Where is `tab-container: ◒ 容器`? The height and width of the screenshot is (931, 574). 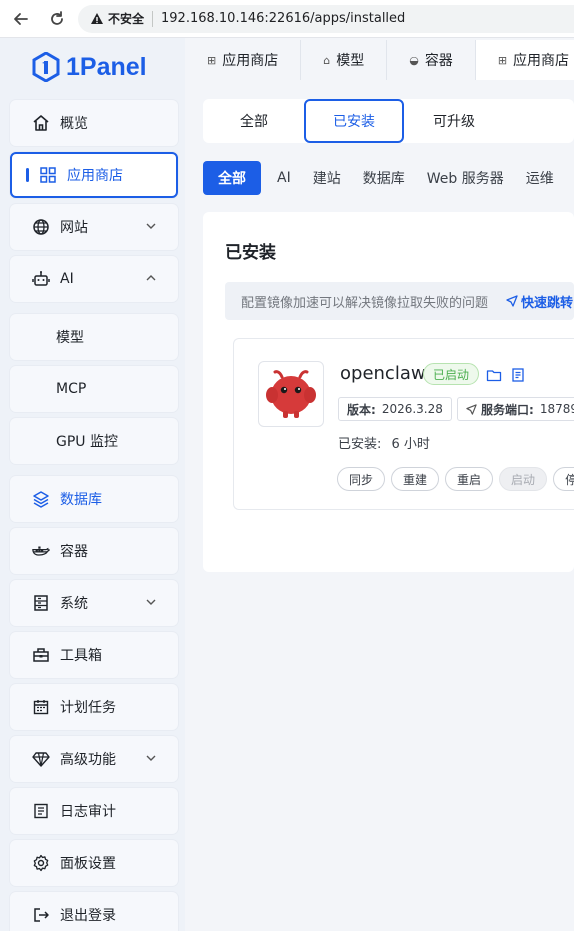 tab-container: ◒ 容器 is located at coordinates (431, 60).